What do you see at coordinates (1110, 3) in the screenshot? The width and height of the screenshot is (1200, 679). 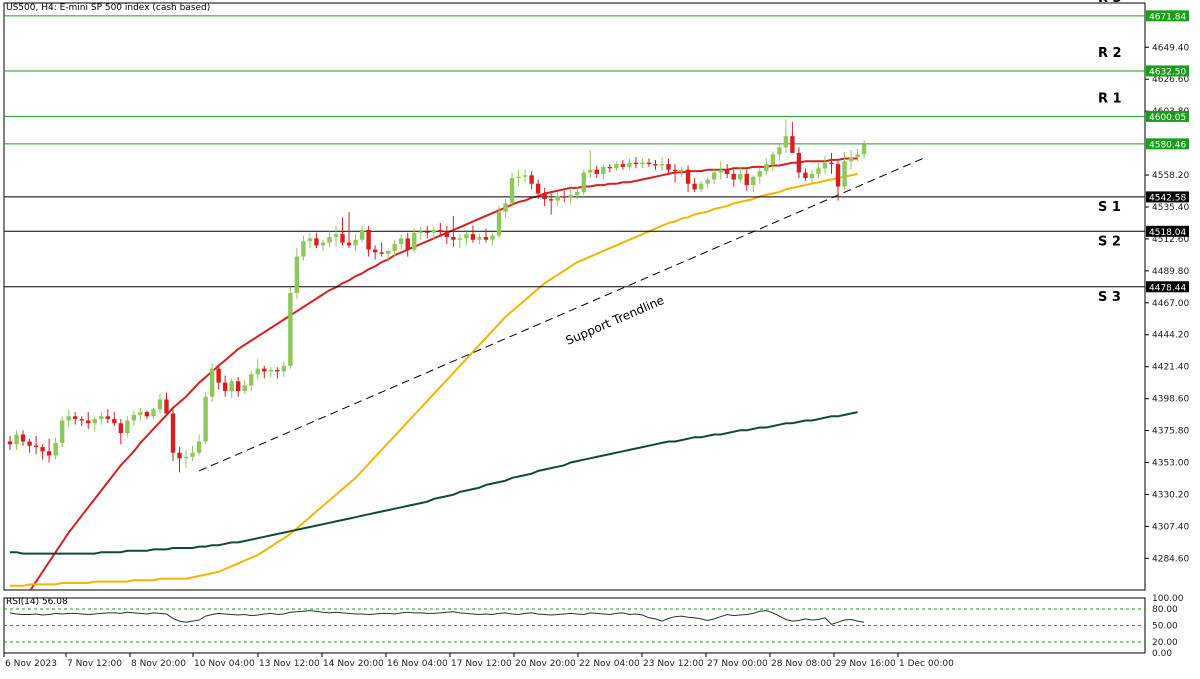 I see `level-label: R 3` at bounding box center [1110, 3].